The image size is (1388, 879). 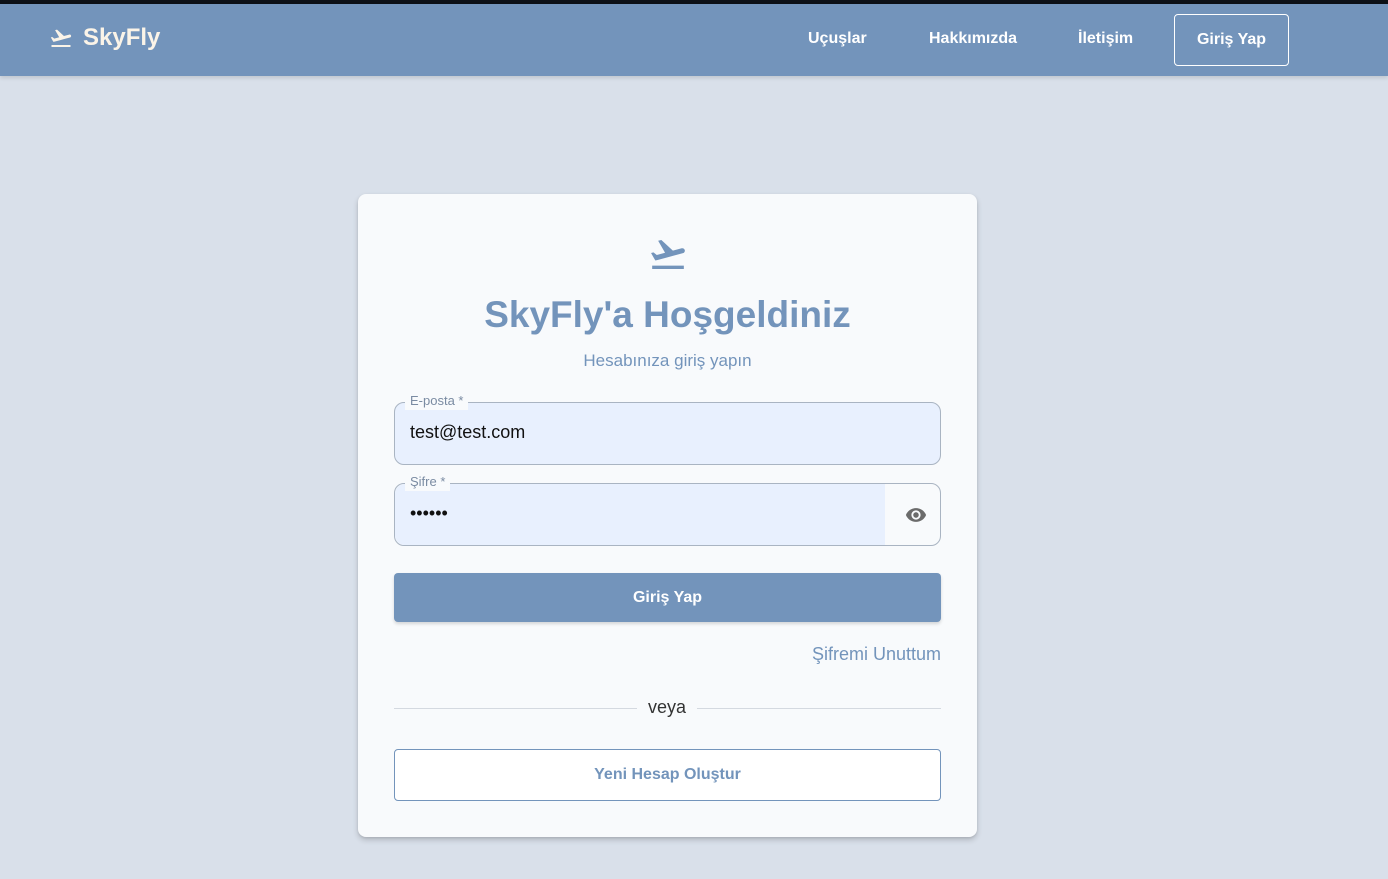 I want to click on email-input, so click(x=640, y=432).